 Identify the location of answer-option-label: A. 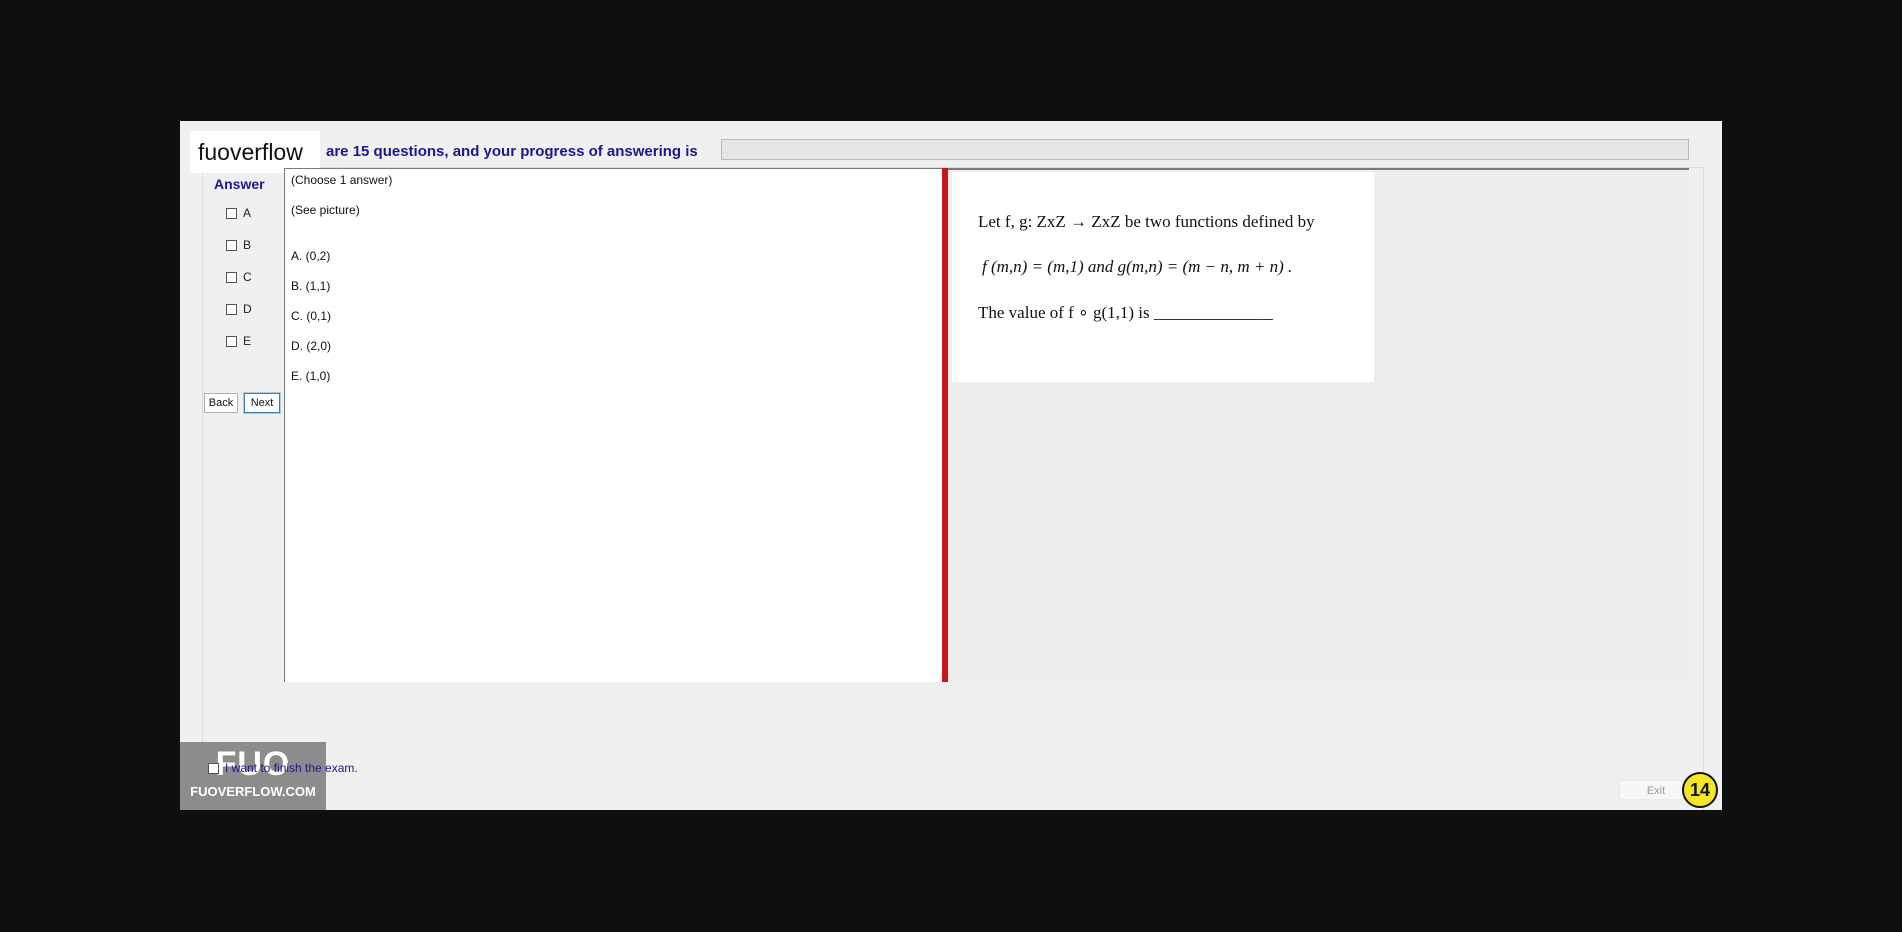
(247, 213).